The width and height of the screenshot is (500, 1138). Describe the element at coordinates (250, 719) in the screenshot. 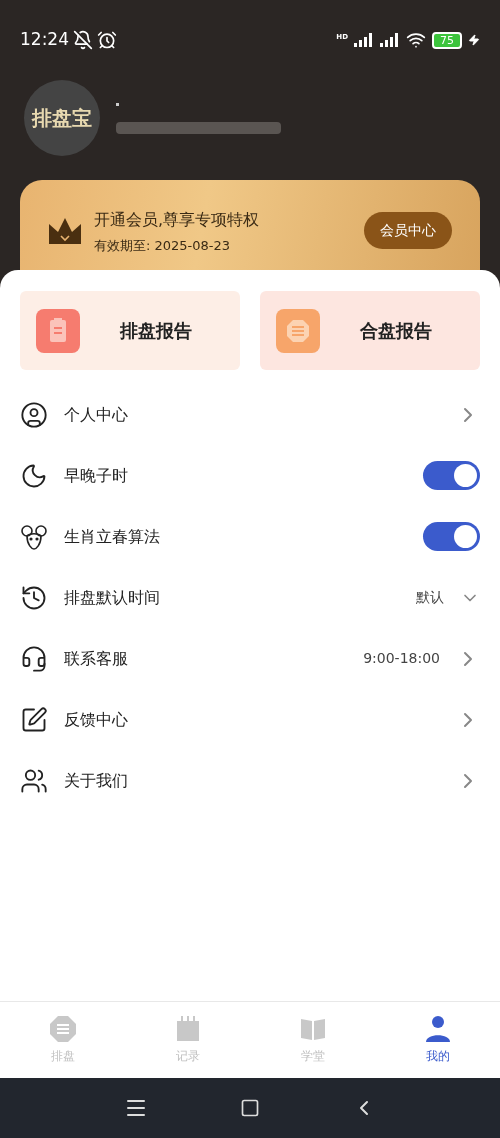

I see `menu-item: 反馈中心` at that location.